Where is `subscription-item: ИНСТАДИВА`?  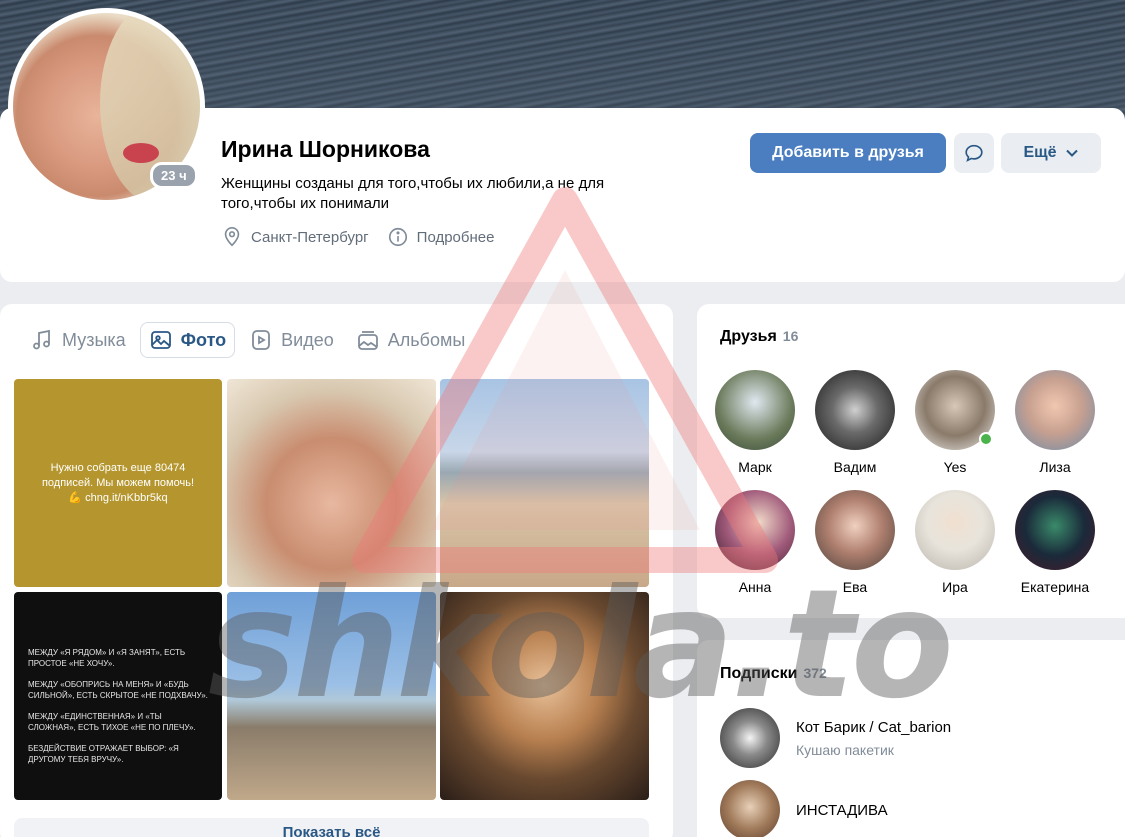 subscription-item: ИНСТАДИВА is located at coordinates (804, 808).